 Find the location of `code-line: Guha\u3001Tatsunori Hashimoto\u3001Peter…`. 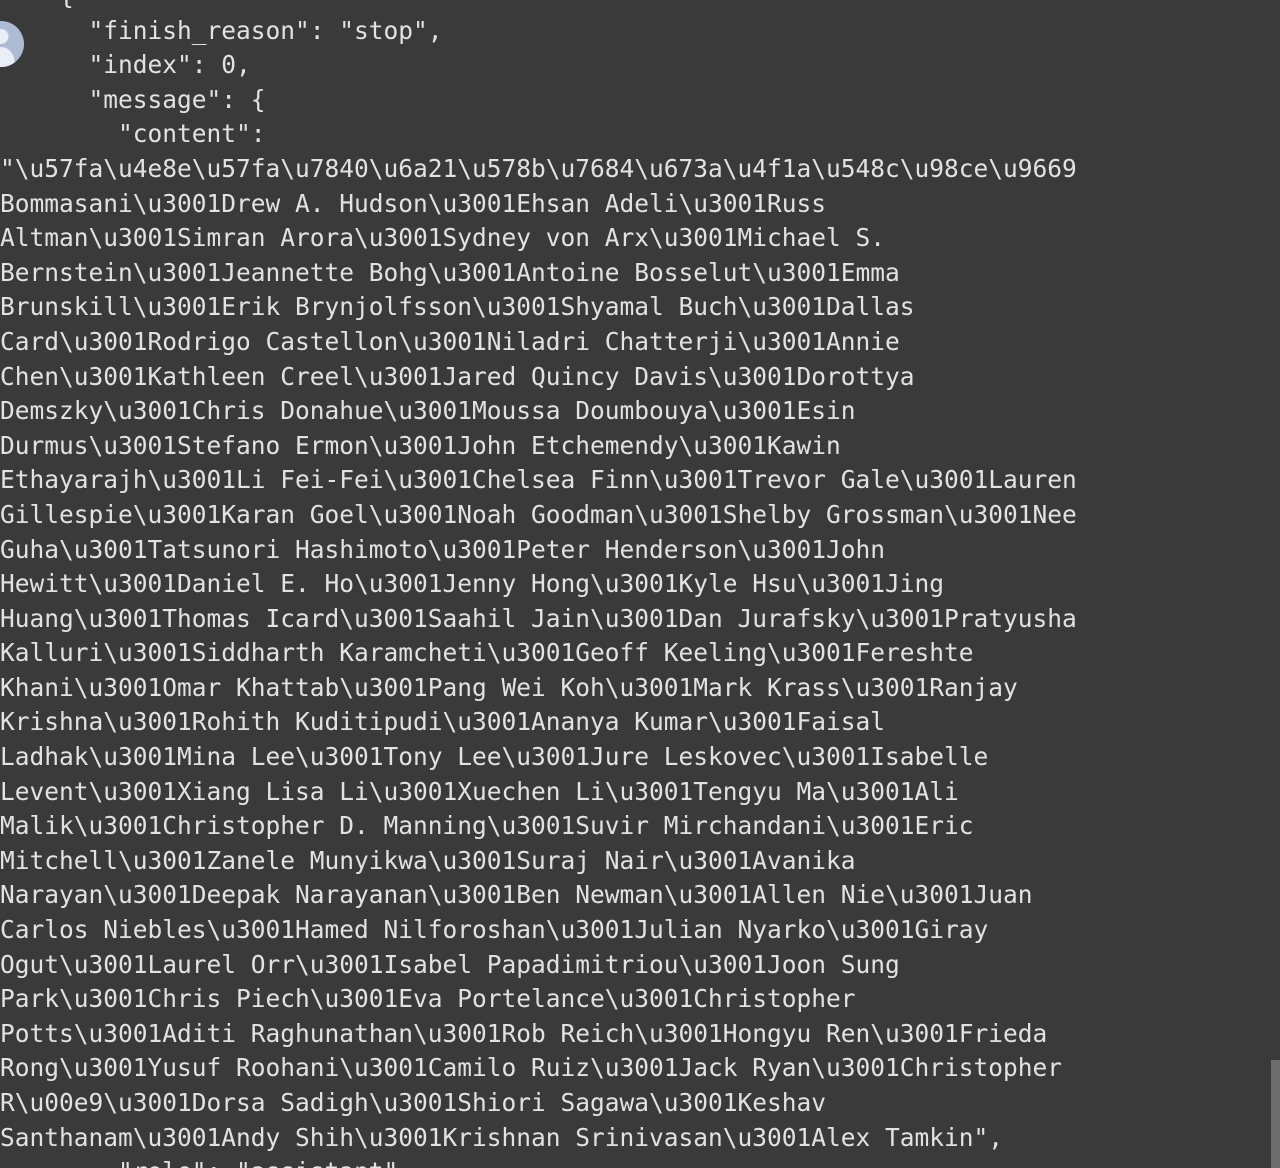

code-line: Guha\u3001Tatsunori Hashimoto\u3001Peter… is located at coordinates (443, 549).